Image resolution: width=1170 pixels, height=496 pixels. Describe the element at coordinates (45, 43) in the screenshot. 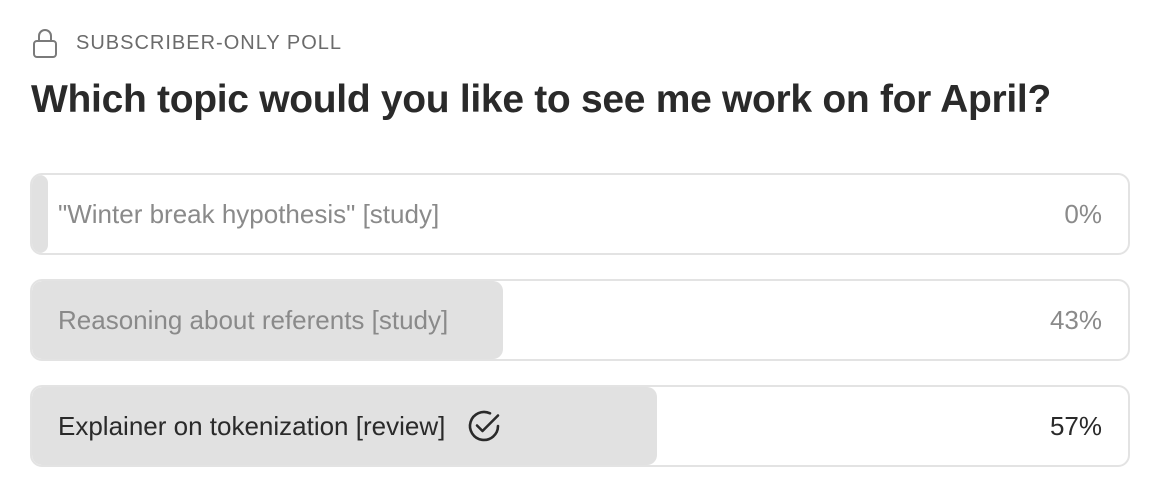

I see `lock-icon` at that location.